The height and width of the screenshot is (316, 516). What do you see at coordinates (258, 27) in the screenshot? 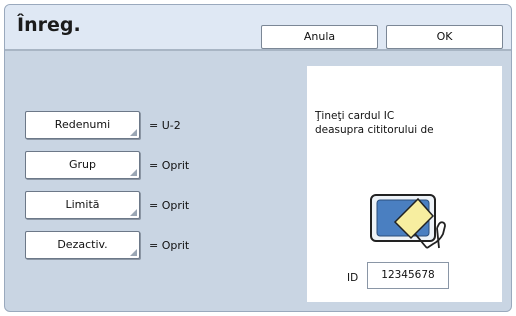
I see `header-bar: Înreg. Anula OK` at bounding box center [258, 27].